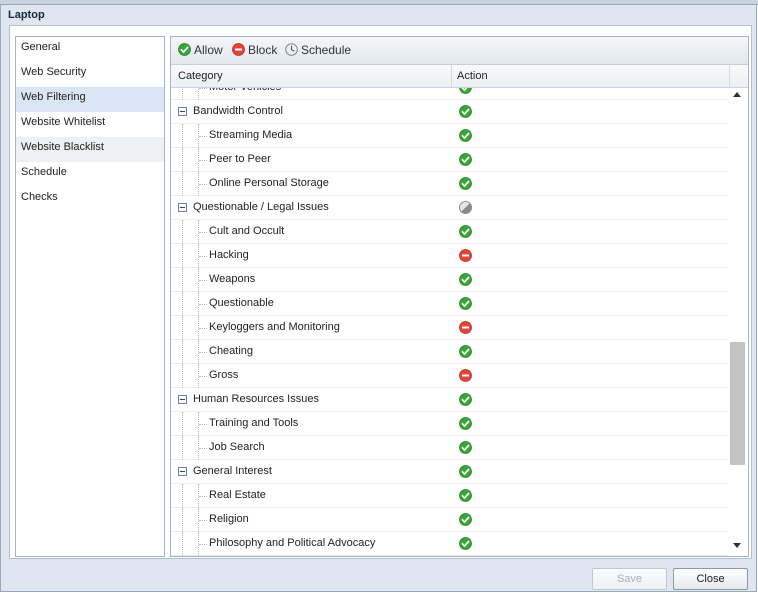 This screenshot has width=758, height=593. What do you see at coordinates (737, 545) in the screenshot?
I see `scroll-down-arrow-icon` at bounding box center [737, 545].